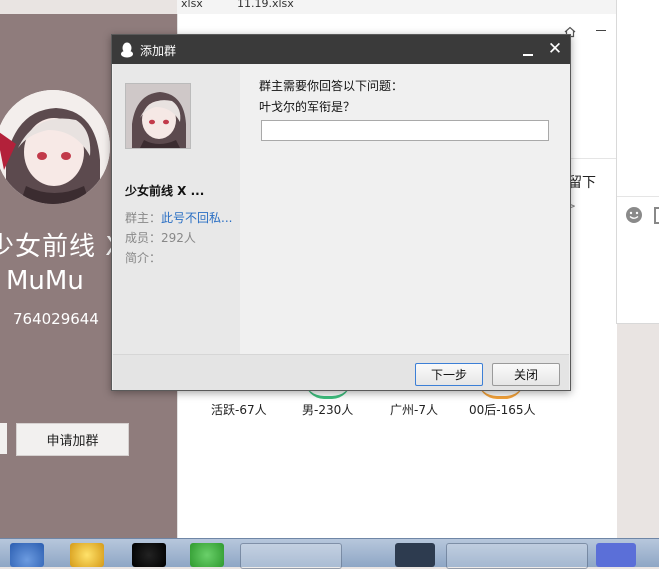 The height and width of the screenshot is (569, 659). Describe the element at coordinates (207, 555) in the screenshot. I see `wechat-taskbar-icon` at that location.